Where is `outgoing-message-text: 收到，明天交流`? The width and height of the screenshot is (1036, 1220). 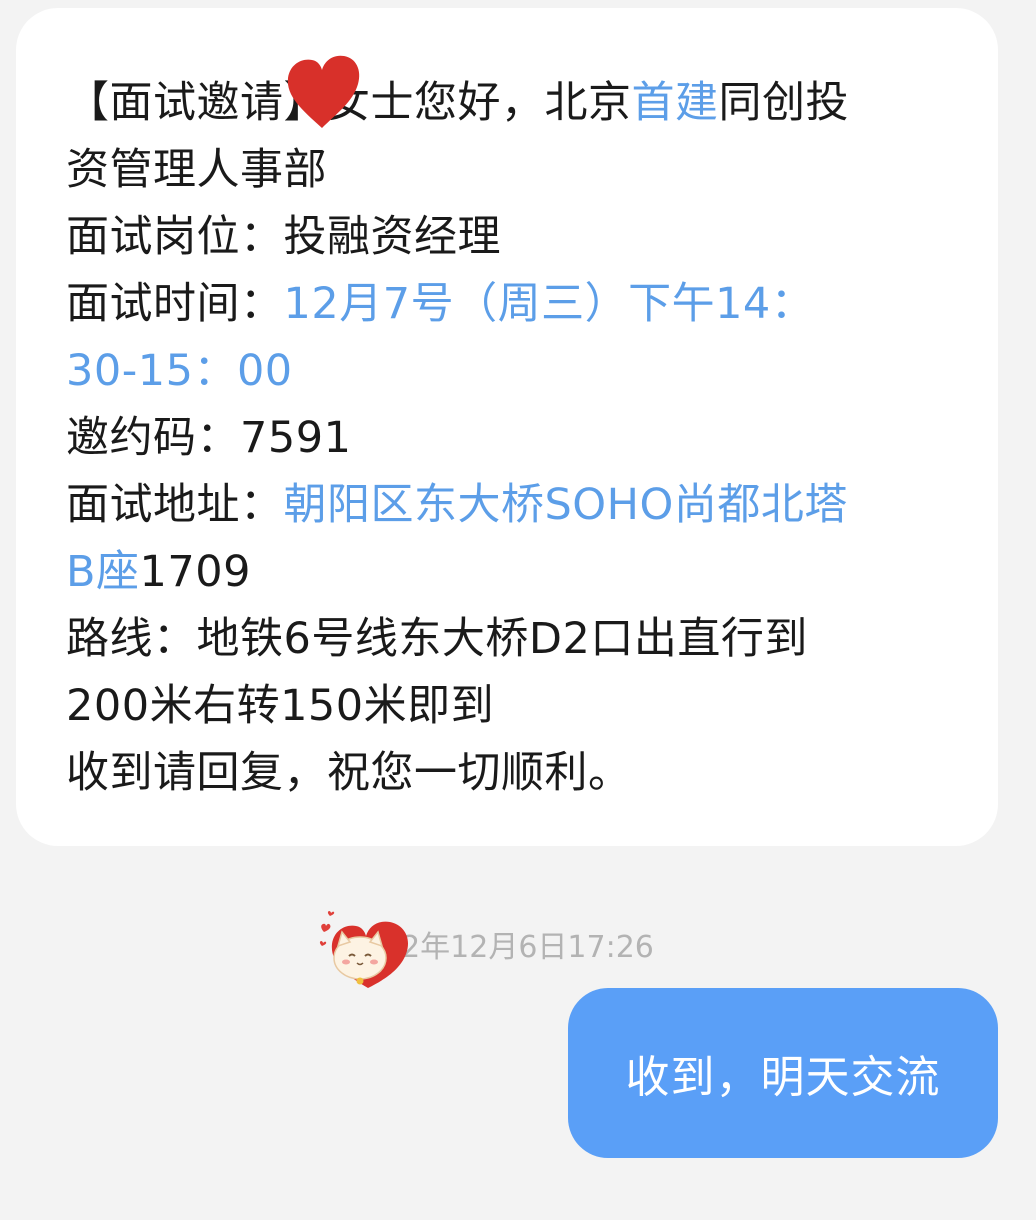 outgoing-message-text: 收到，明天交流 is located at coordinates (783, 1077).